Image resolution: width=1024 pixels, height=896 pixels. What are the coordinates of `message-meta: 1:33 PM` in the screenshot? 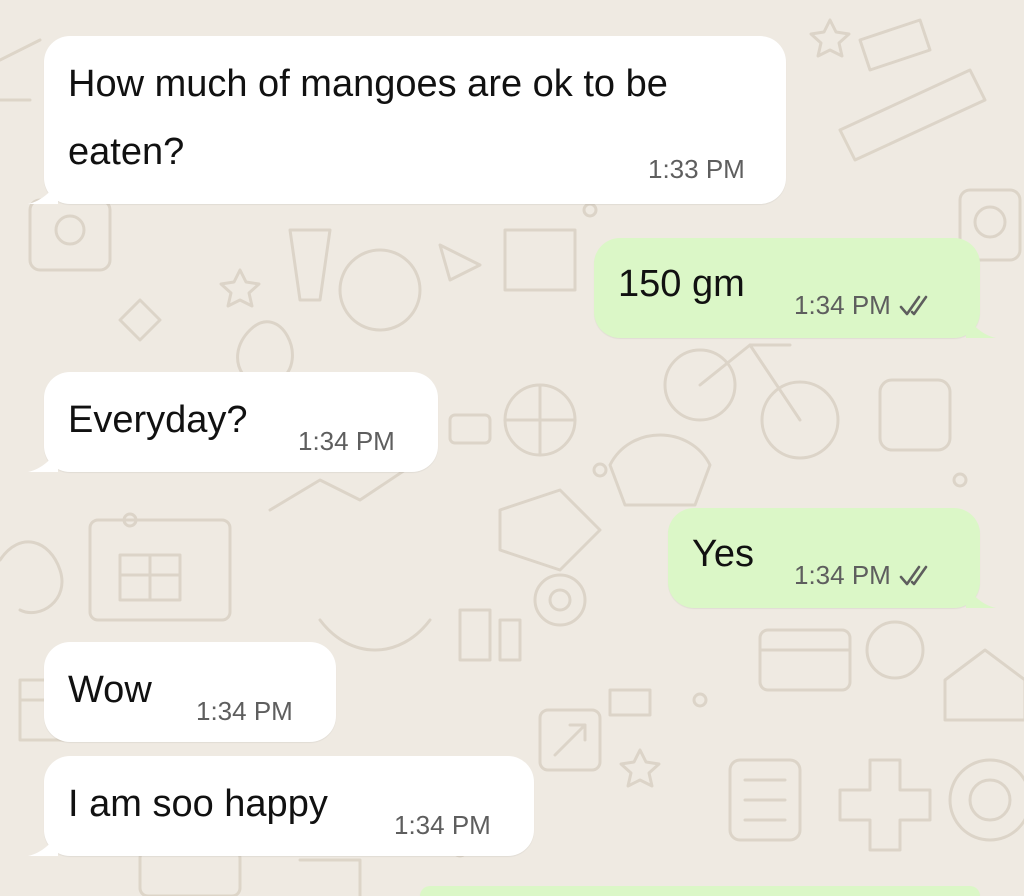 It's located at (696, 169).